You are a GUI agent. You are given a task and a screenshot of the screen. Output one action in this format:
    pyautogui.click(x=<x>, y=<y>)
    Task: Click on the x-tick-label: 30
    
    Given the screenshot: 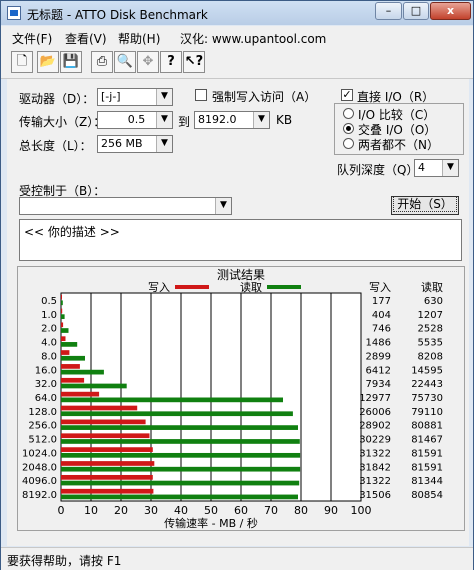 What is the action you would take?
    pyautogui.click(x=151, y=510)
    